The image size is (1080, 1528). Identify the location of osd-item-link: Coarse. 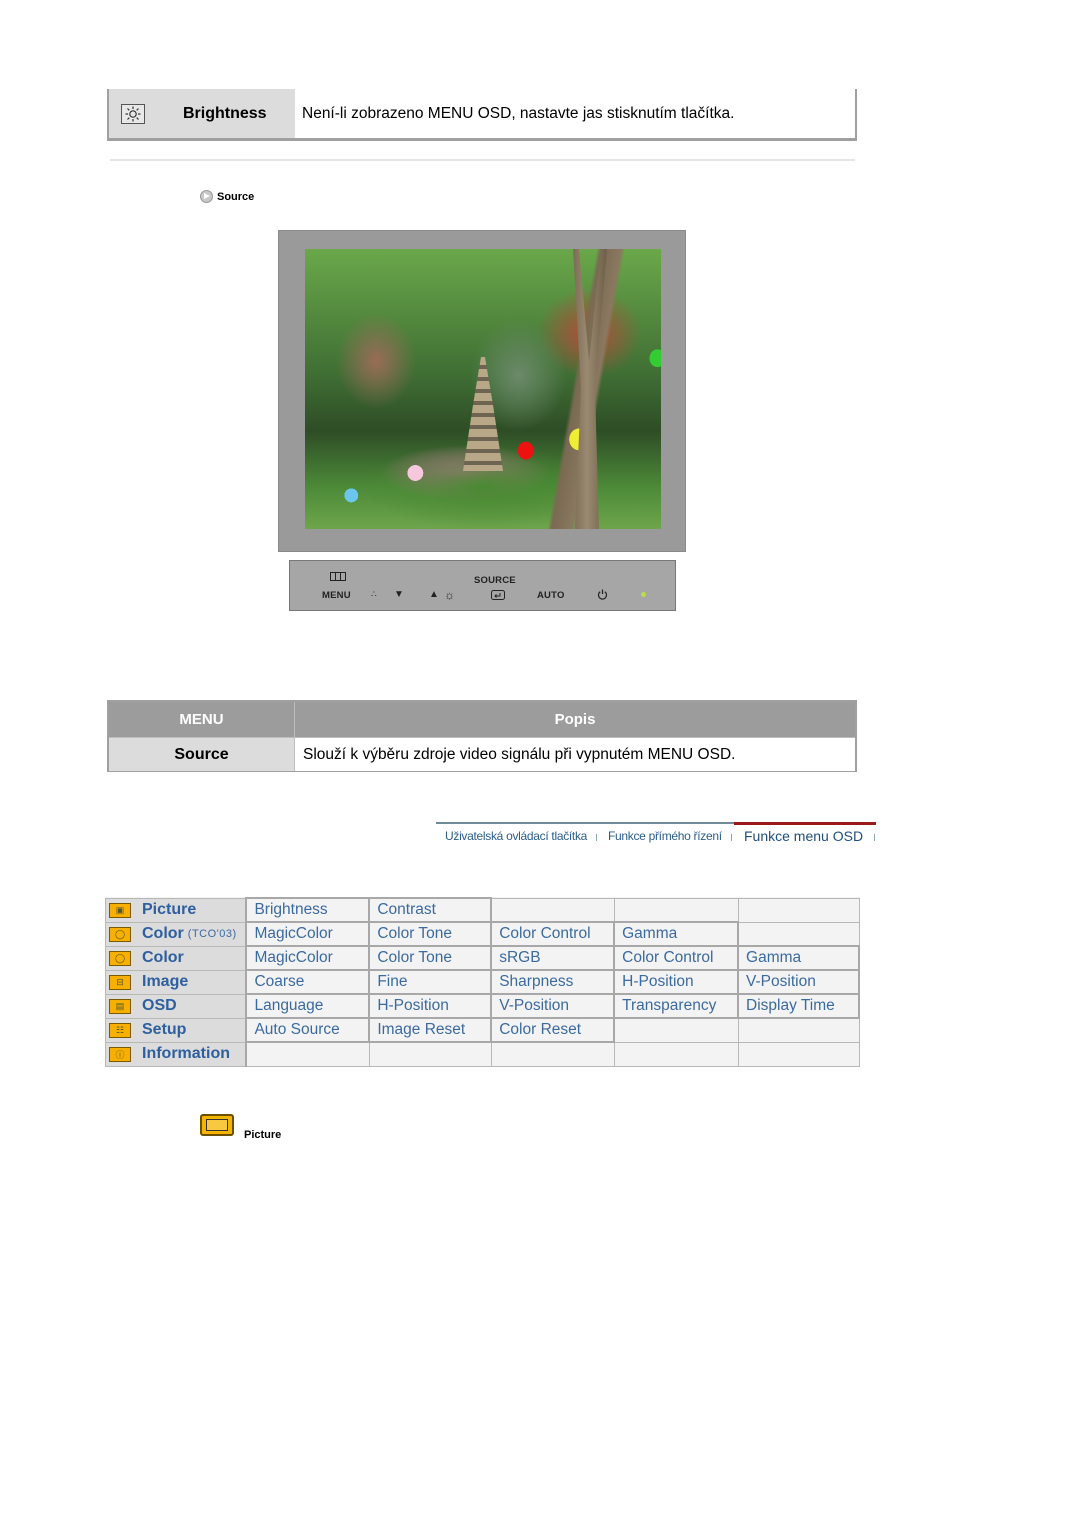
(308, 982).